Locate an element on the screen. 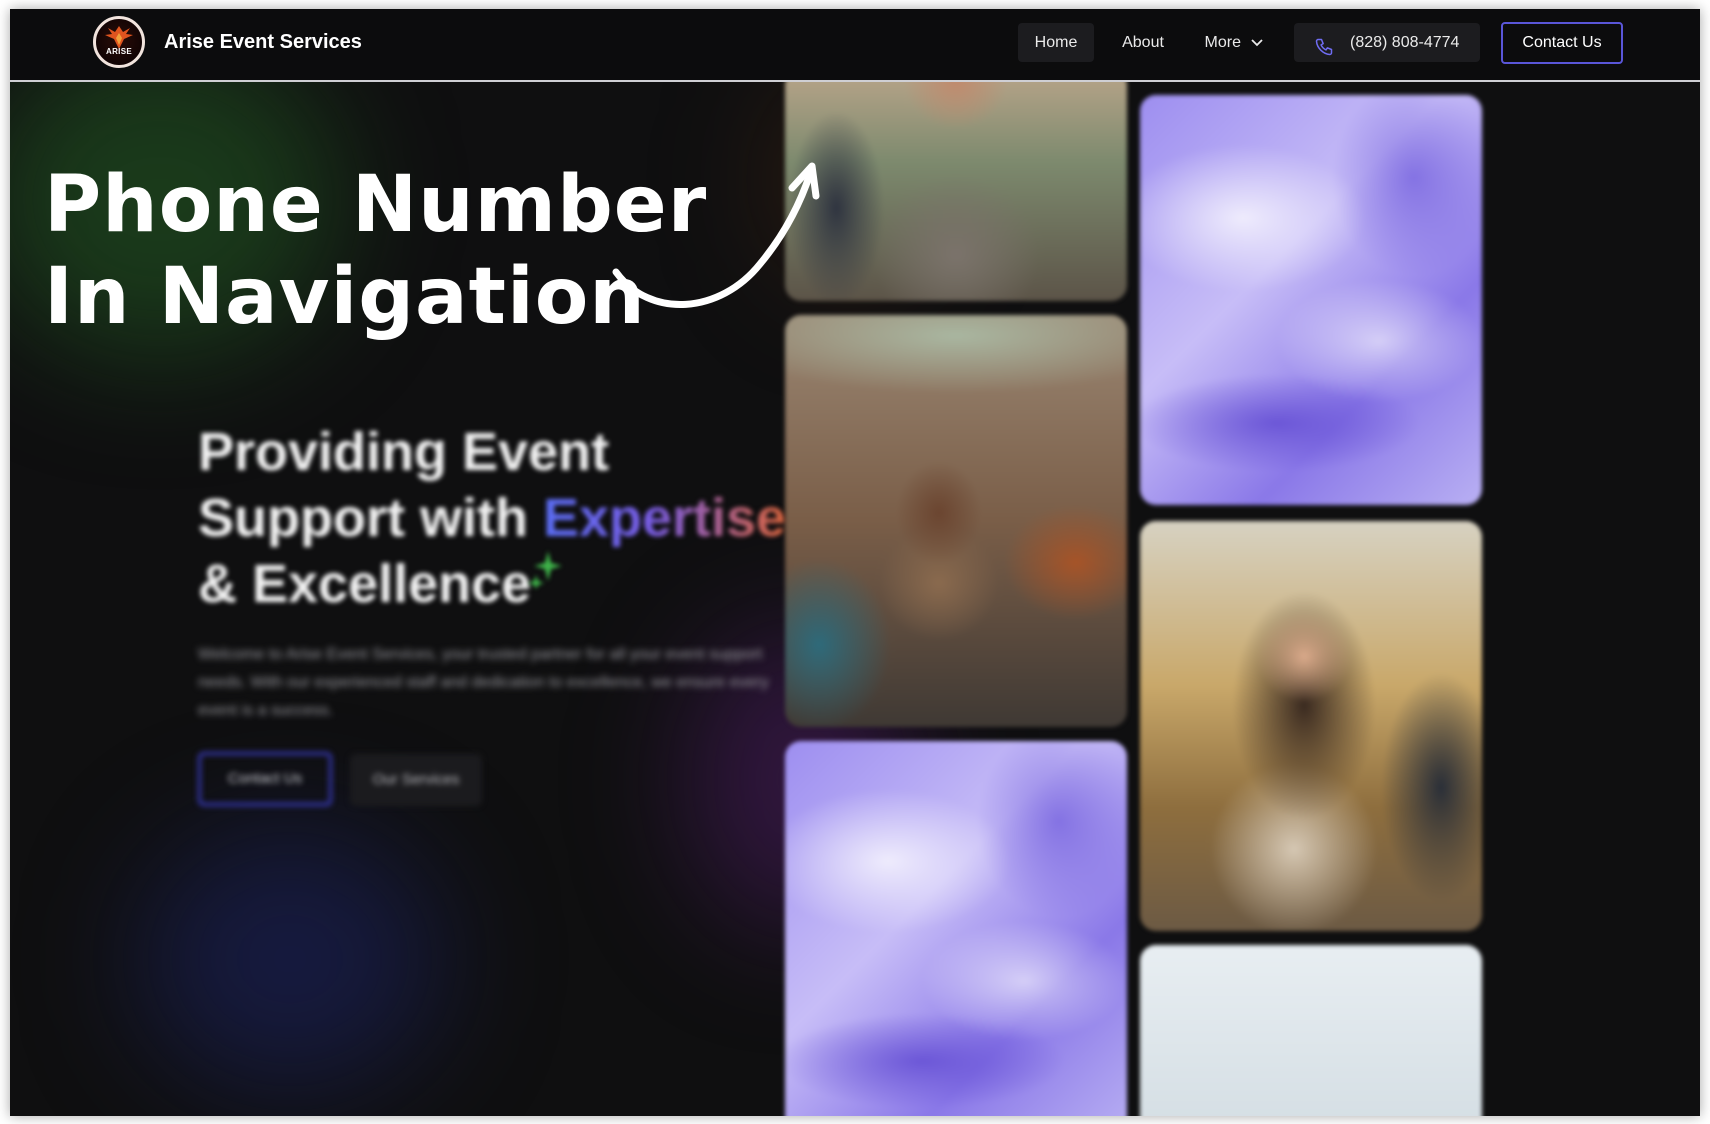 This screenshot has height=1124, width=1710. hero-title-accent: Expertise is located at coordinates (664, 518).